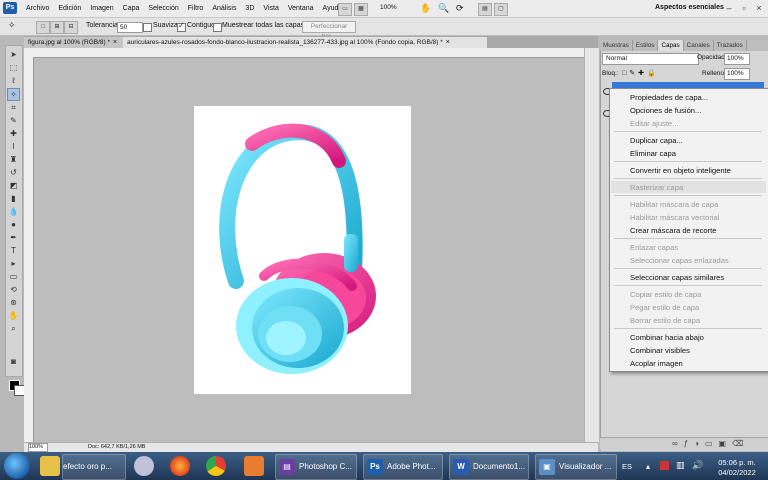 This screenshot has height=480, width=768. What do you see at coordinates (13, 67) in the screenshot?
I see `marquee-tool-icon: ⬚` at bounding box center [13, 67].